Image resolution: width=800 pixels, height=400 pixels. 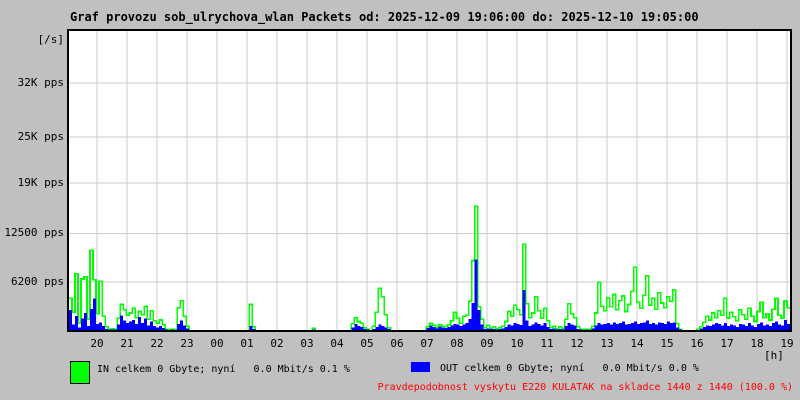 What do you see at coordinates (34, 233) in the screenshot?
I see `y-axis-tick-label: 12500 pps` at bounding box center [34, 233].